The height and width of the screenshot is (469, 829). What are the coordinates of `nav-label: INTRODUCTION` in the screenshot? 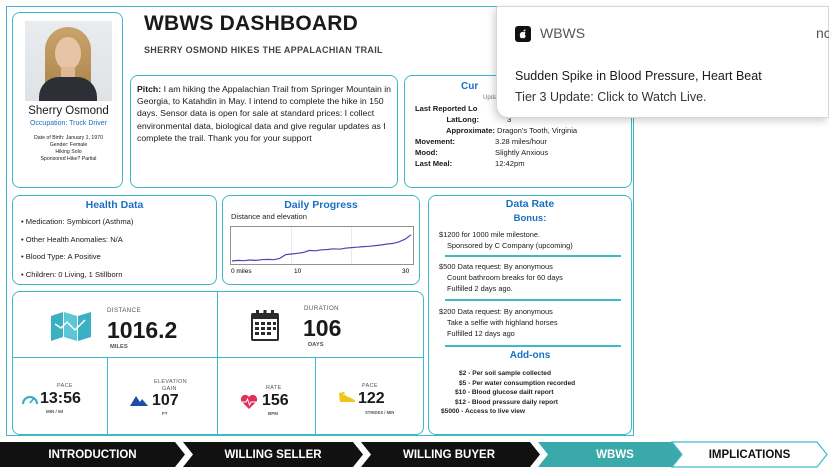 It's located at (92, 454).